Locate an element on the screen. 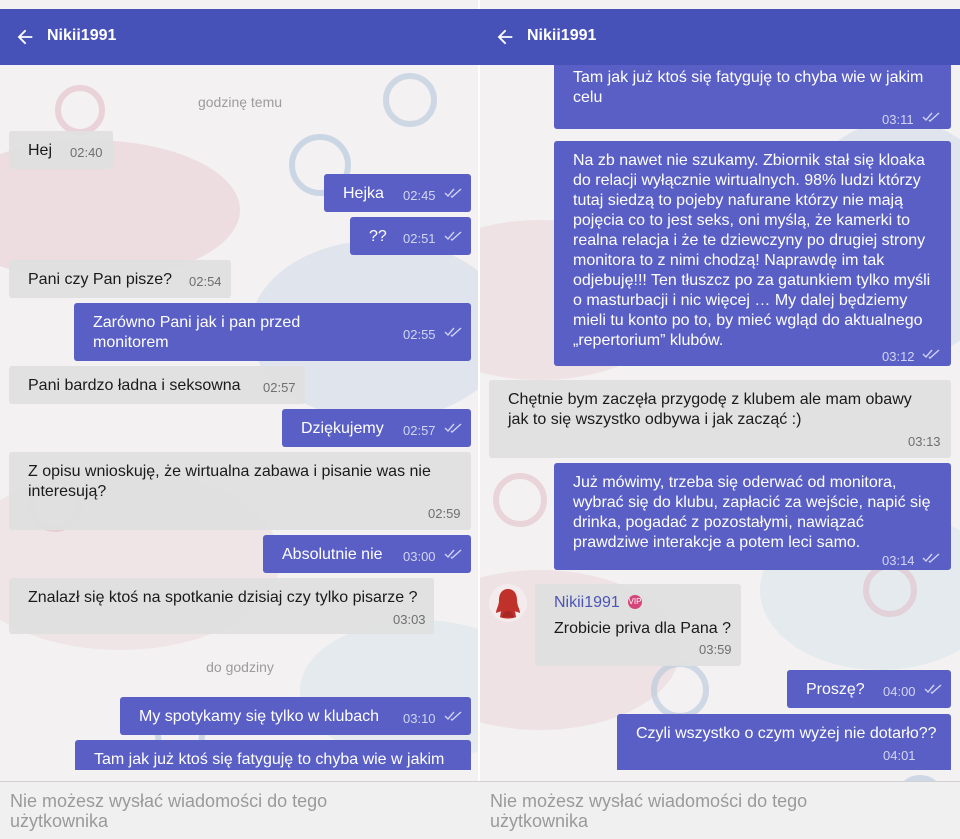 The height and width of the screenshot is (839, 960). message-text: My spotykamy się tylko w klubach is located at coordinates (259, 716).